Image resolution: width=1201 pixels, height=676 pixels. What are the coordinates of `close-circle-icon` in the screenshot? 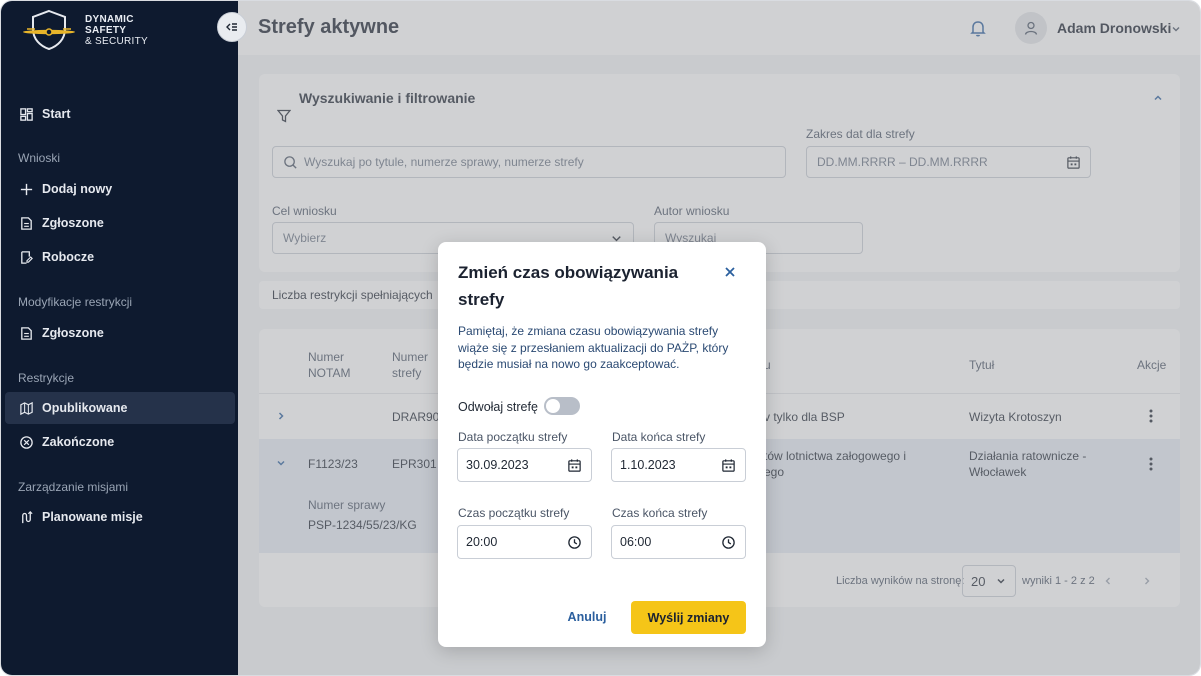 It's located at (26, 442).